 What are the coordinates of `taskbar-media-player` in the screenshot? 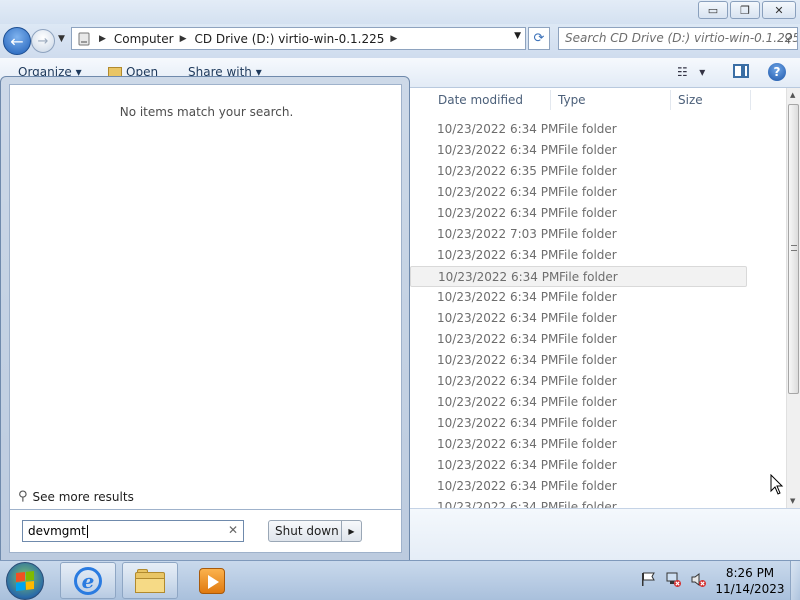 It's located at (212, 580).